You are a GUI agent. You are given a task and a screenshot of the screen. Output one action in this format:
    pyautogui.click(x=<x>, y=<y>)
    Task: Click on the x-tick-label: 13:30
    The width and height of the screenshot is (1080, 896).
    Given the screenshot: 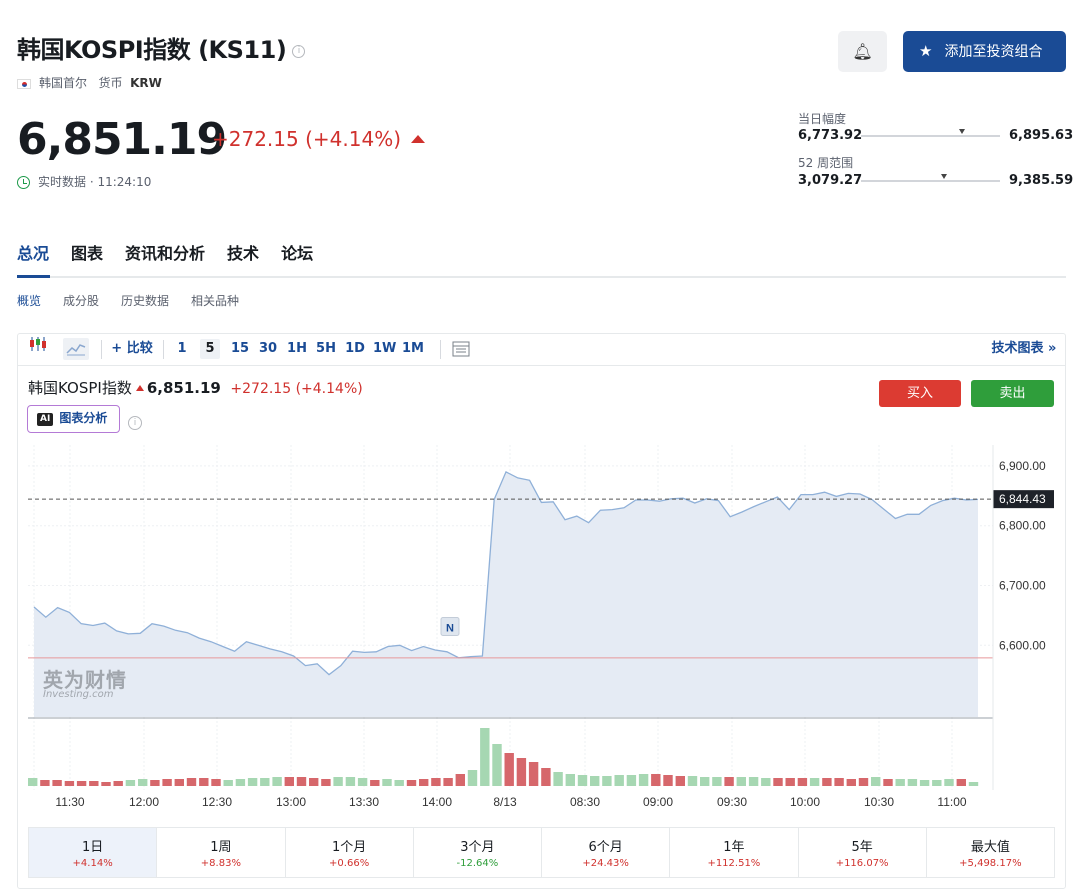 What is the action you would take?
    pyautogui.click(x=364, y=802)
    